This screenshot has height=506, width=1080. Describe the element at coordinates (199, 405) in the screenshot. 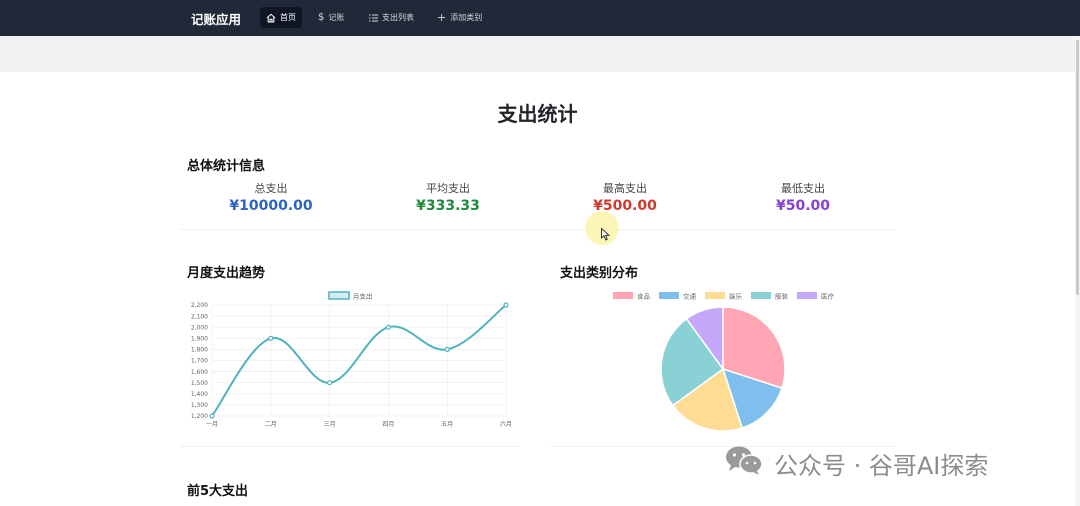

I see `y-tick-label: 1,300` at that location.